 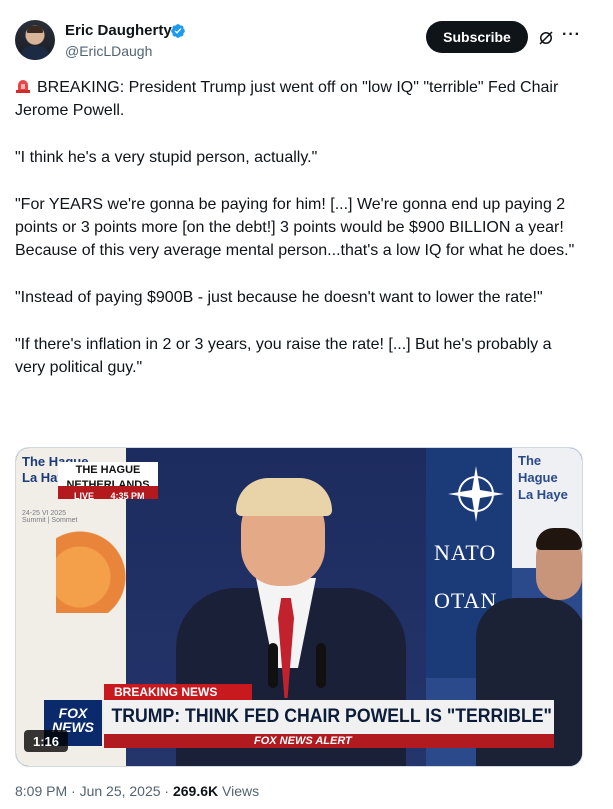 I want to click on tweet-meta: 8:09 PM · Jun 25, 2025 · 269.6K Views, so click(x=137, y=791).